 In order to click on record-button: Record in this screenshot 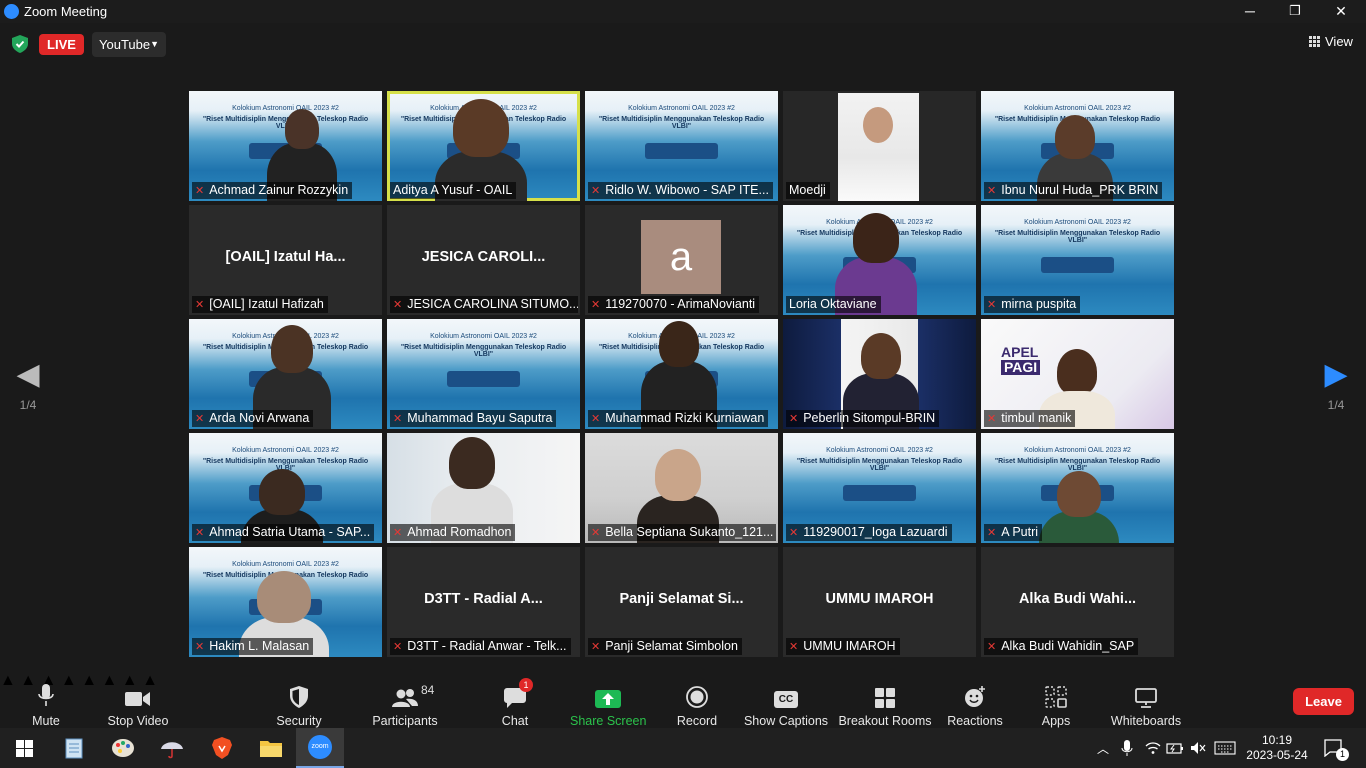, I will do `click(697, 700)`.